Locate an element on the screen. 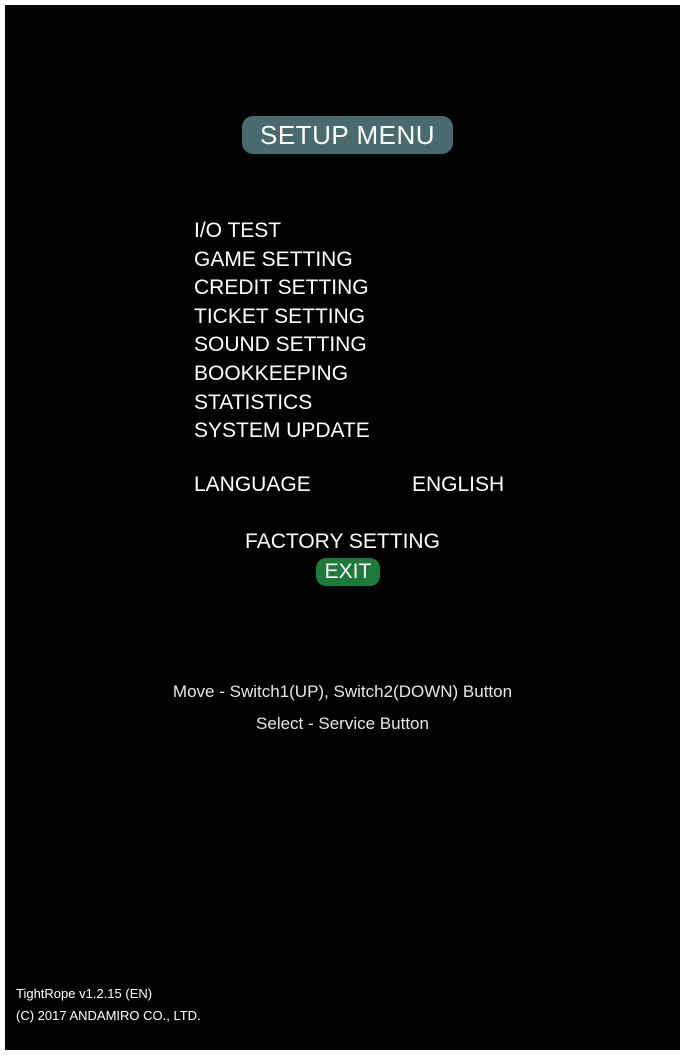 The width and height of the screenshot is (683, 1055). exit-button: EXIT is located at coordinates (348, 572).